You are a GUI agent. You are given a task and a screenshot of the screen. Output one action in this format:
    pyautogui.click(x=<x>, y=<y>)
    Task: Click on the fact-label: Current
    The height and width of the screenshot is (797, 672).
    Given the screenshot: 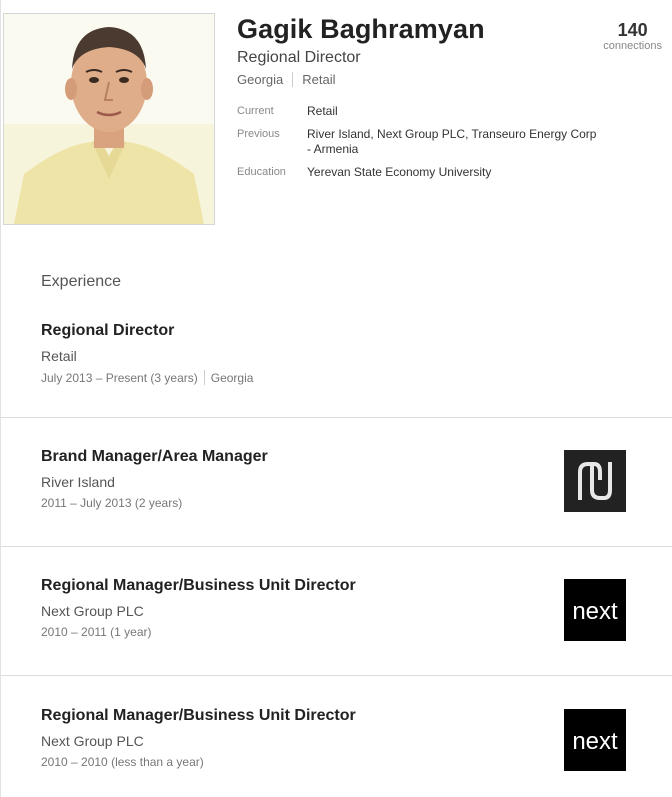 What is the action you would take?
    pyautogui.click(x=255, y=111)
    